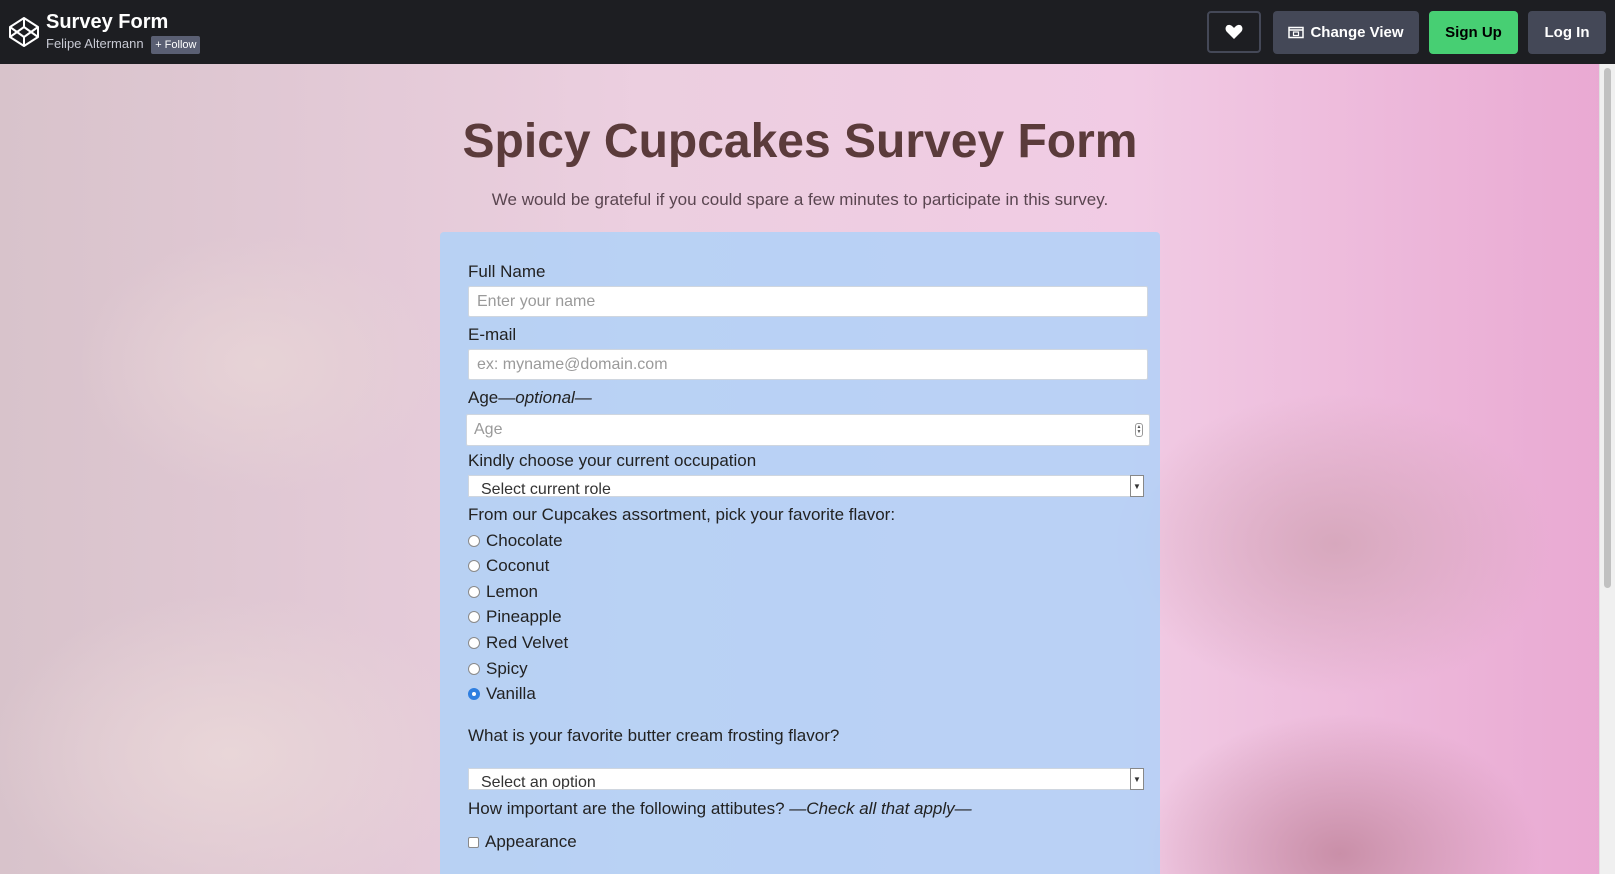 The image size is (1615, 874). I want to click on change-view-icon, so click(1296, 32).